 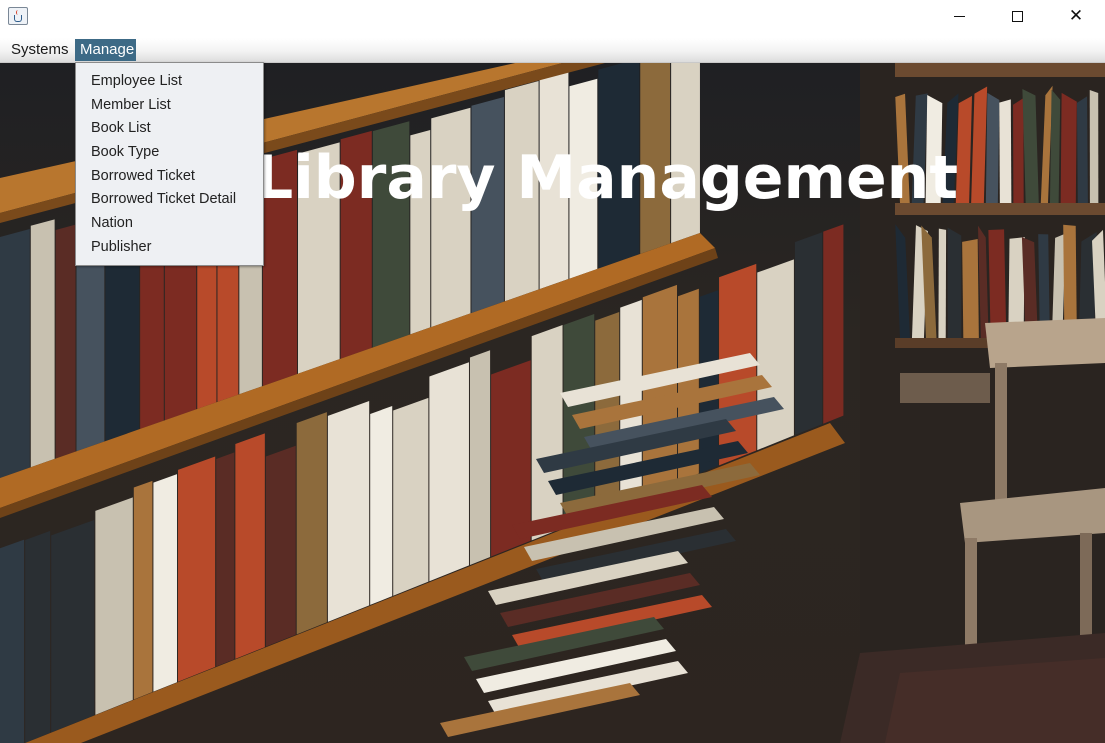 I want to click on minimize-icon, so click(x=959, y=16).